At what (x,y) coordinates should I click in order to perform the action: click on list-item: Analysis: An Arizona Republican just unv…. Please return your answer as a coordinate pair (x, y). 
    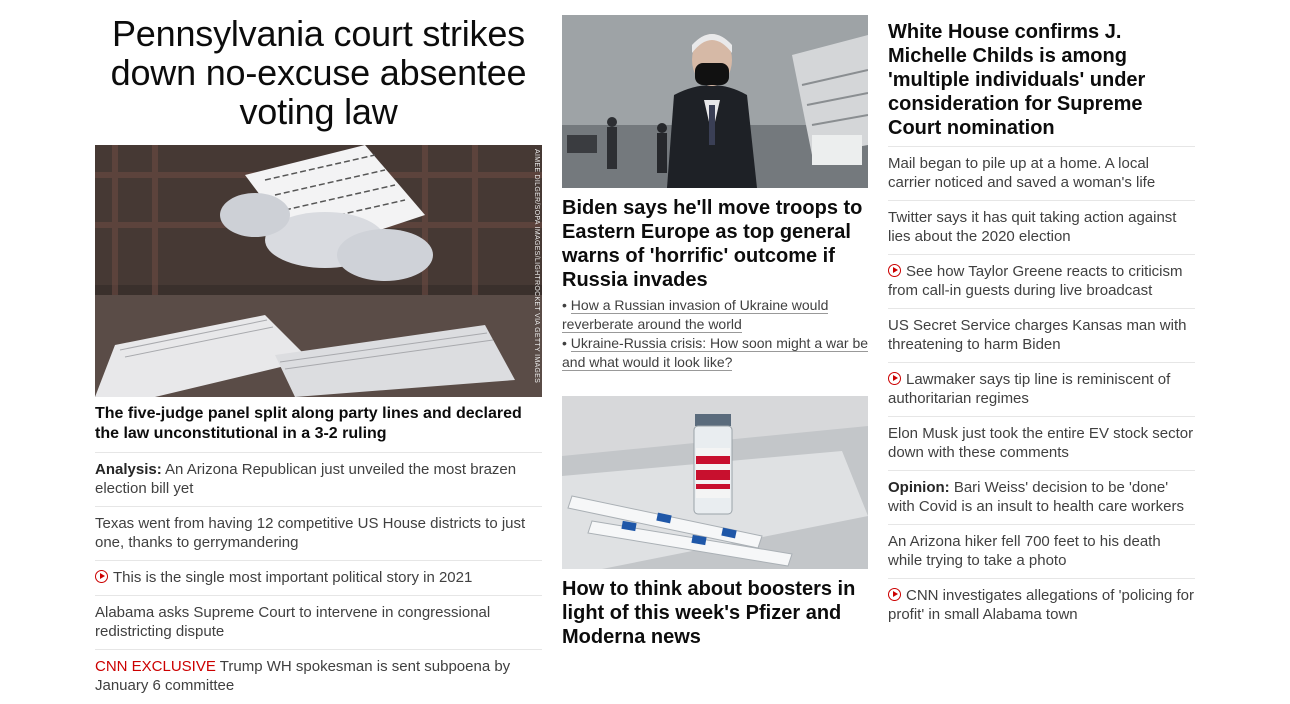
    Looking at the image, I should click on (318, 480).